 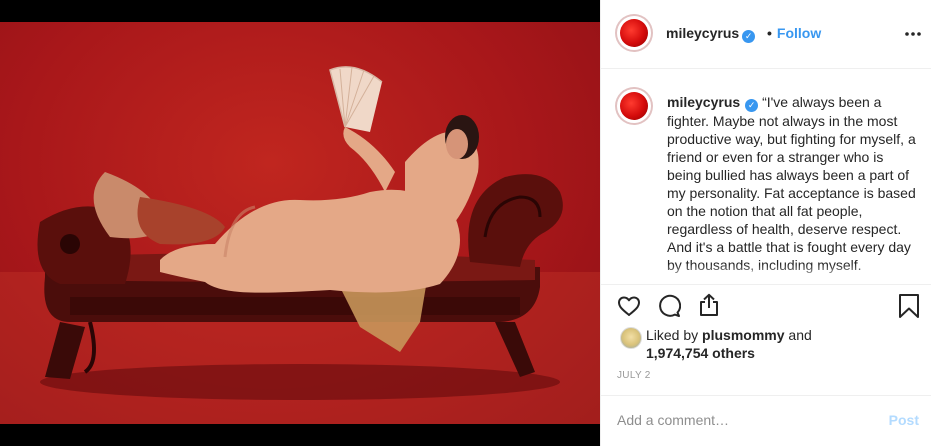 I want to click on likes-count: 1,974,754 others, so click(x=700, y=353).